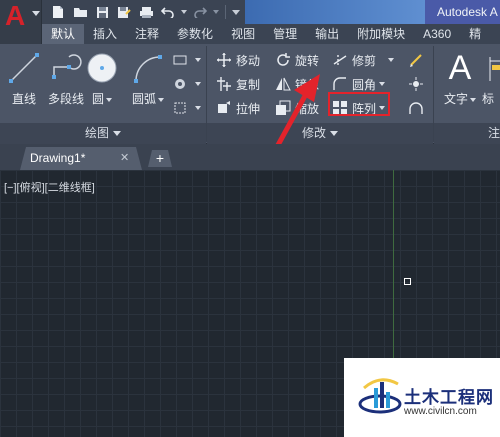 The image size is (500, 437). Describe the element at coordinates (216, 12) in the screenshot. I see `redo-dropdown-icon` at that location.